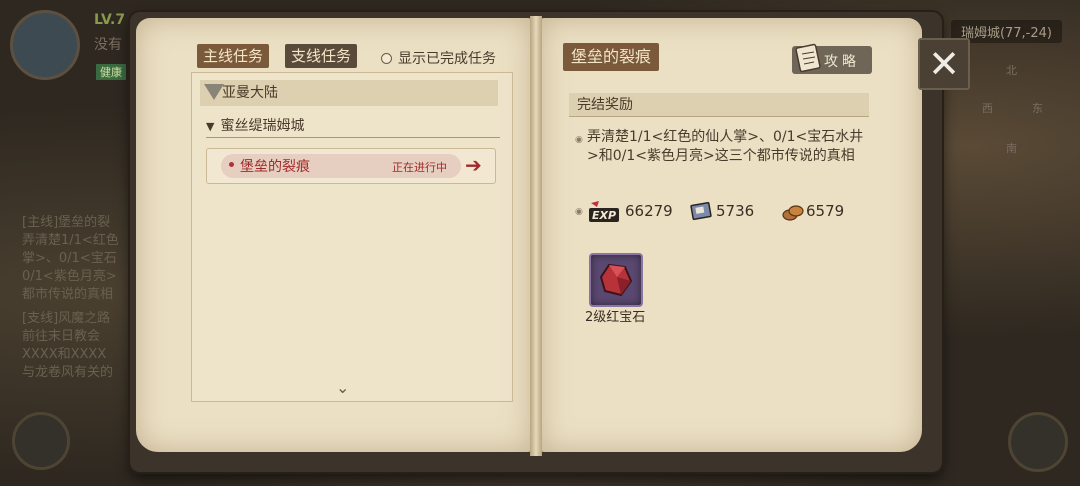 This screenshot has width=1080, height=486. I want to click on compass: 北 西 东 南, so click(1012, 112).